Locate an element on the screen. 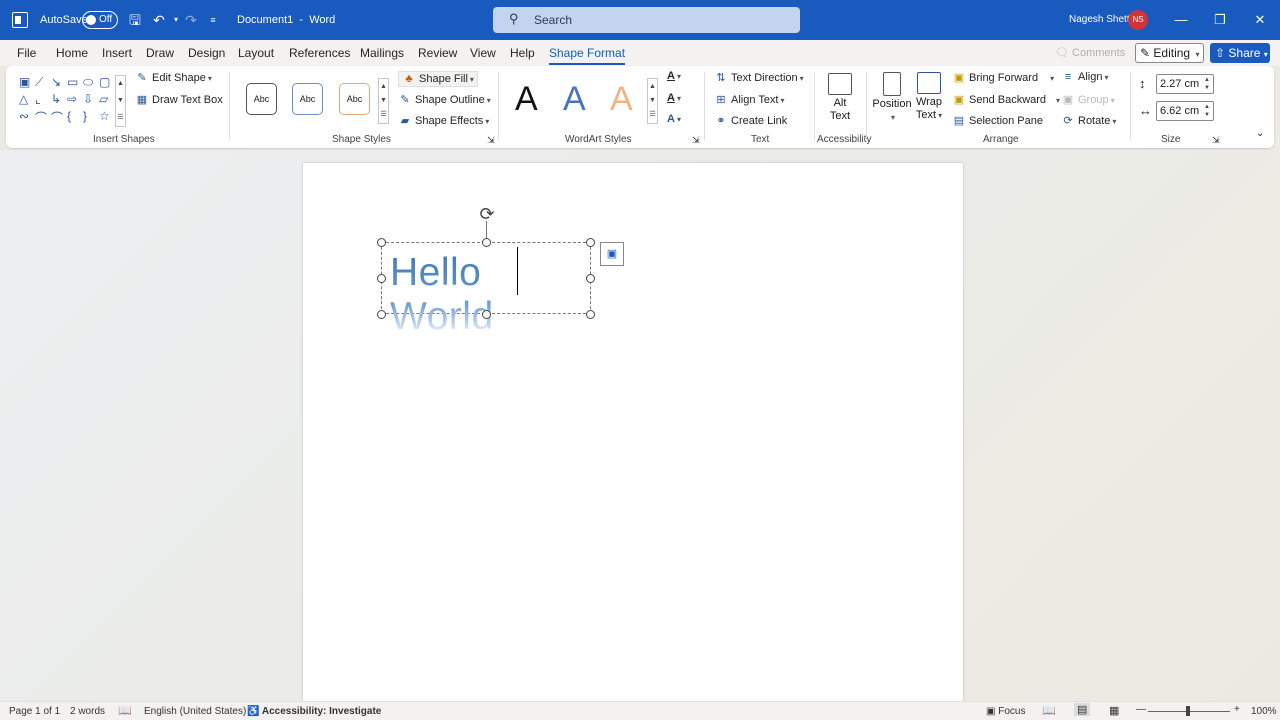 The height and width of the screenshot is (720, 1280). shape-style-1: Abc is located at coordinates (261, 99).